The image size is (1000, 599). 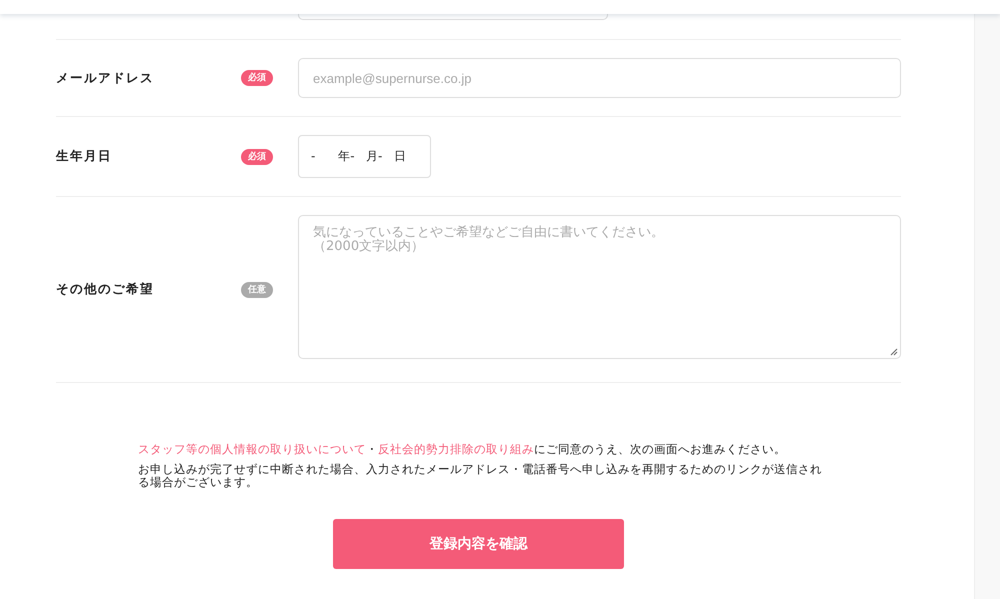 I want to click on optional-badge: 任意, so click(x=257, y=290).